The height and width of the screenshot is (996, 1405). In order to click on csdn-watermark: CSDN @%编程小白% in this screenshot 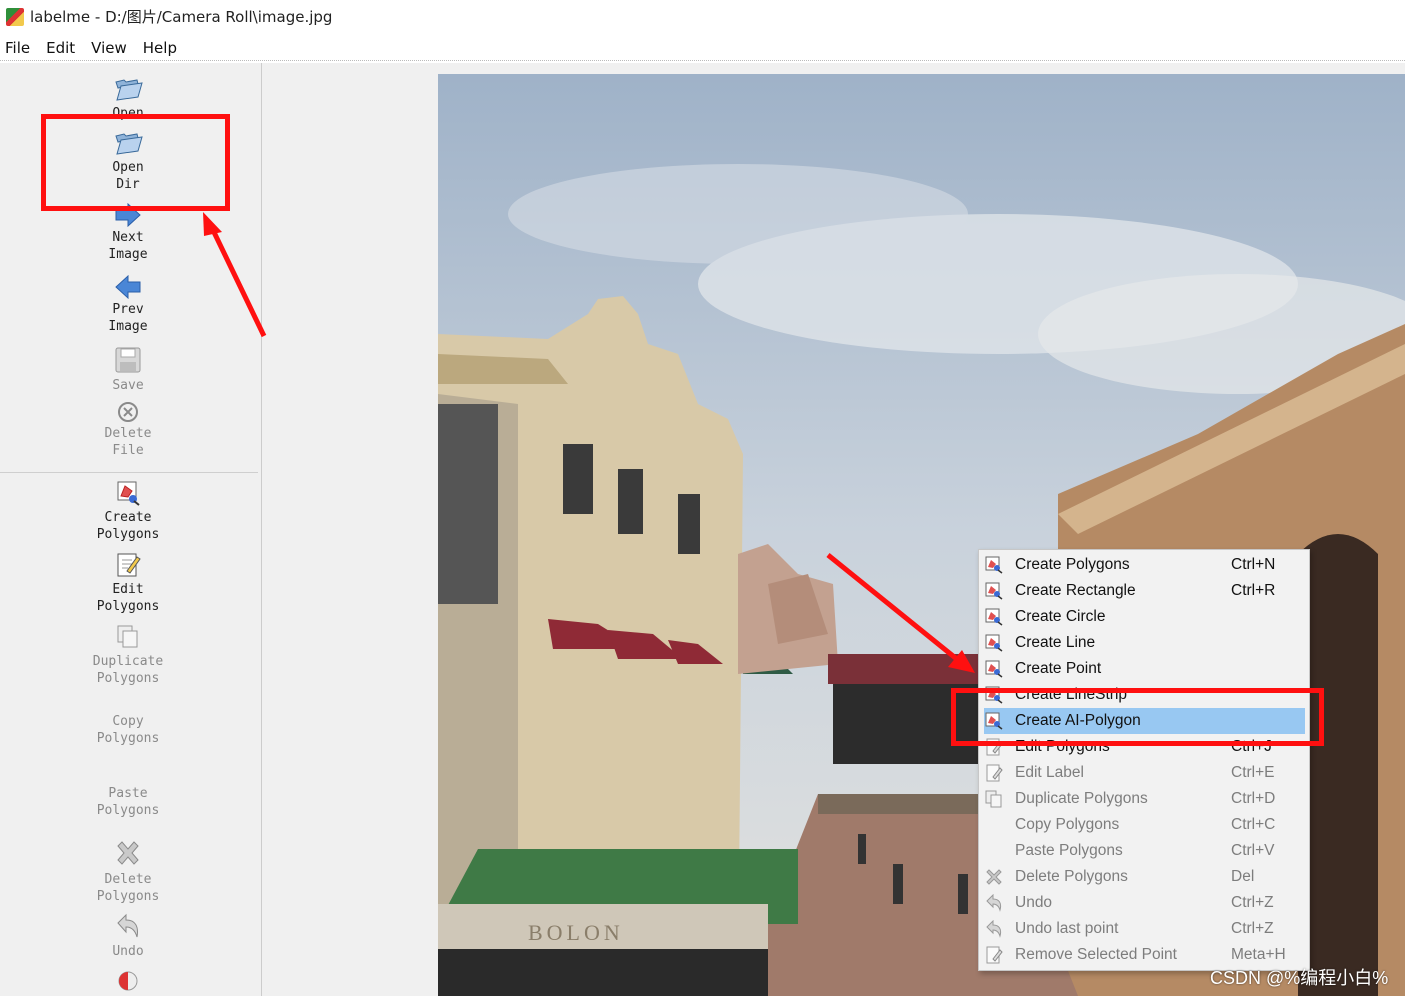, I will do `click(1299, 978)`.